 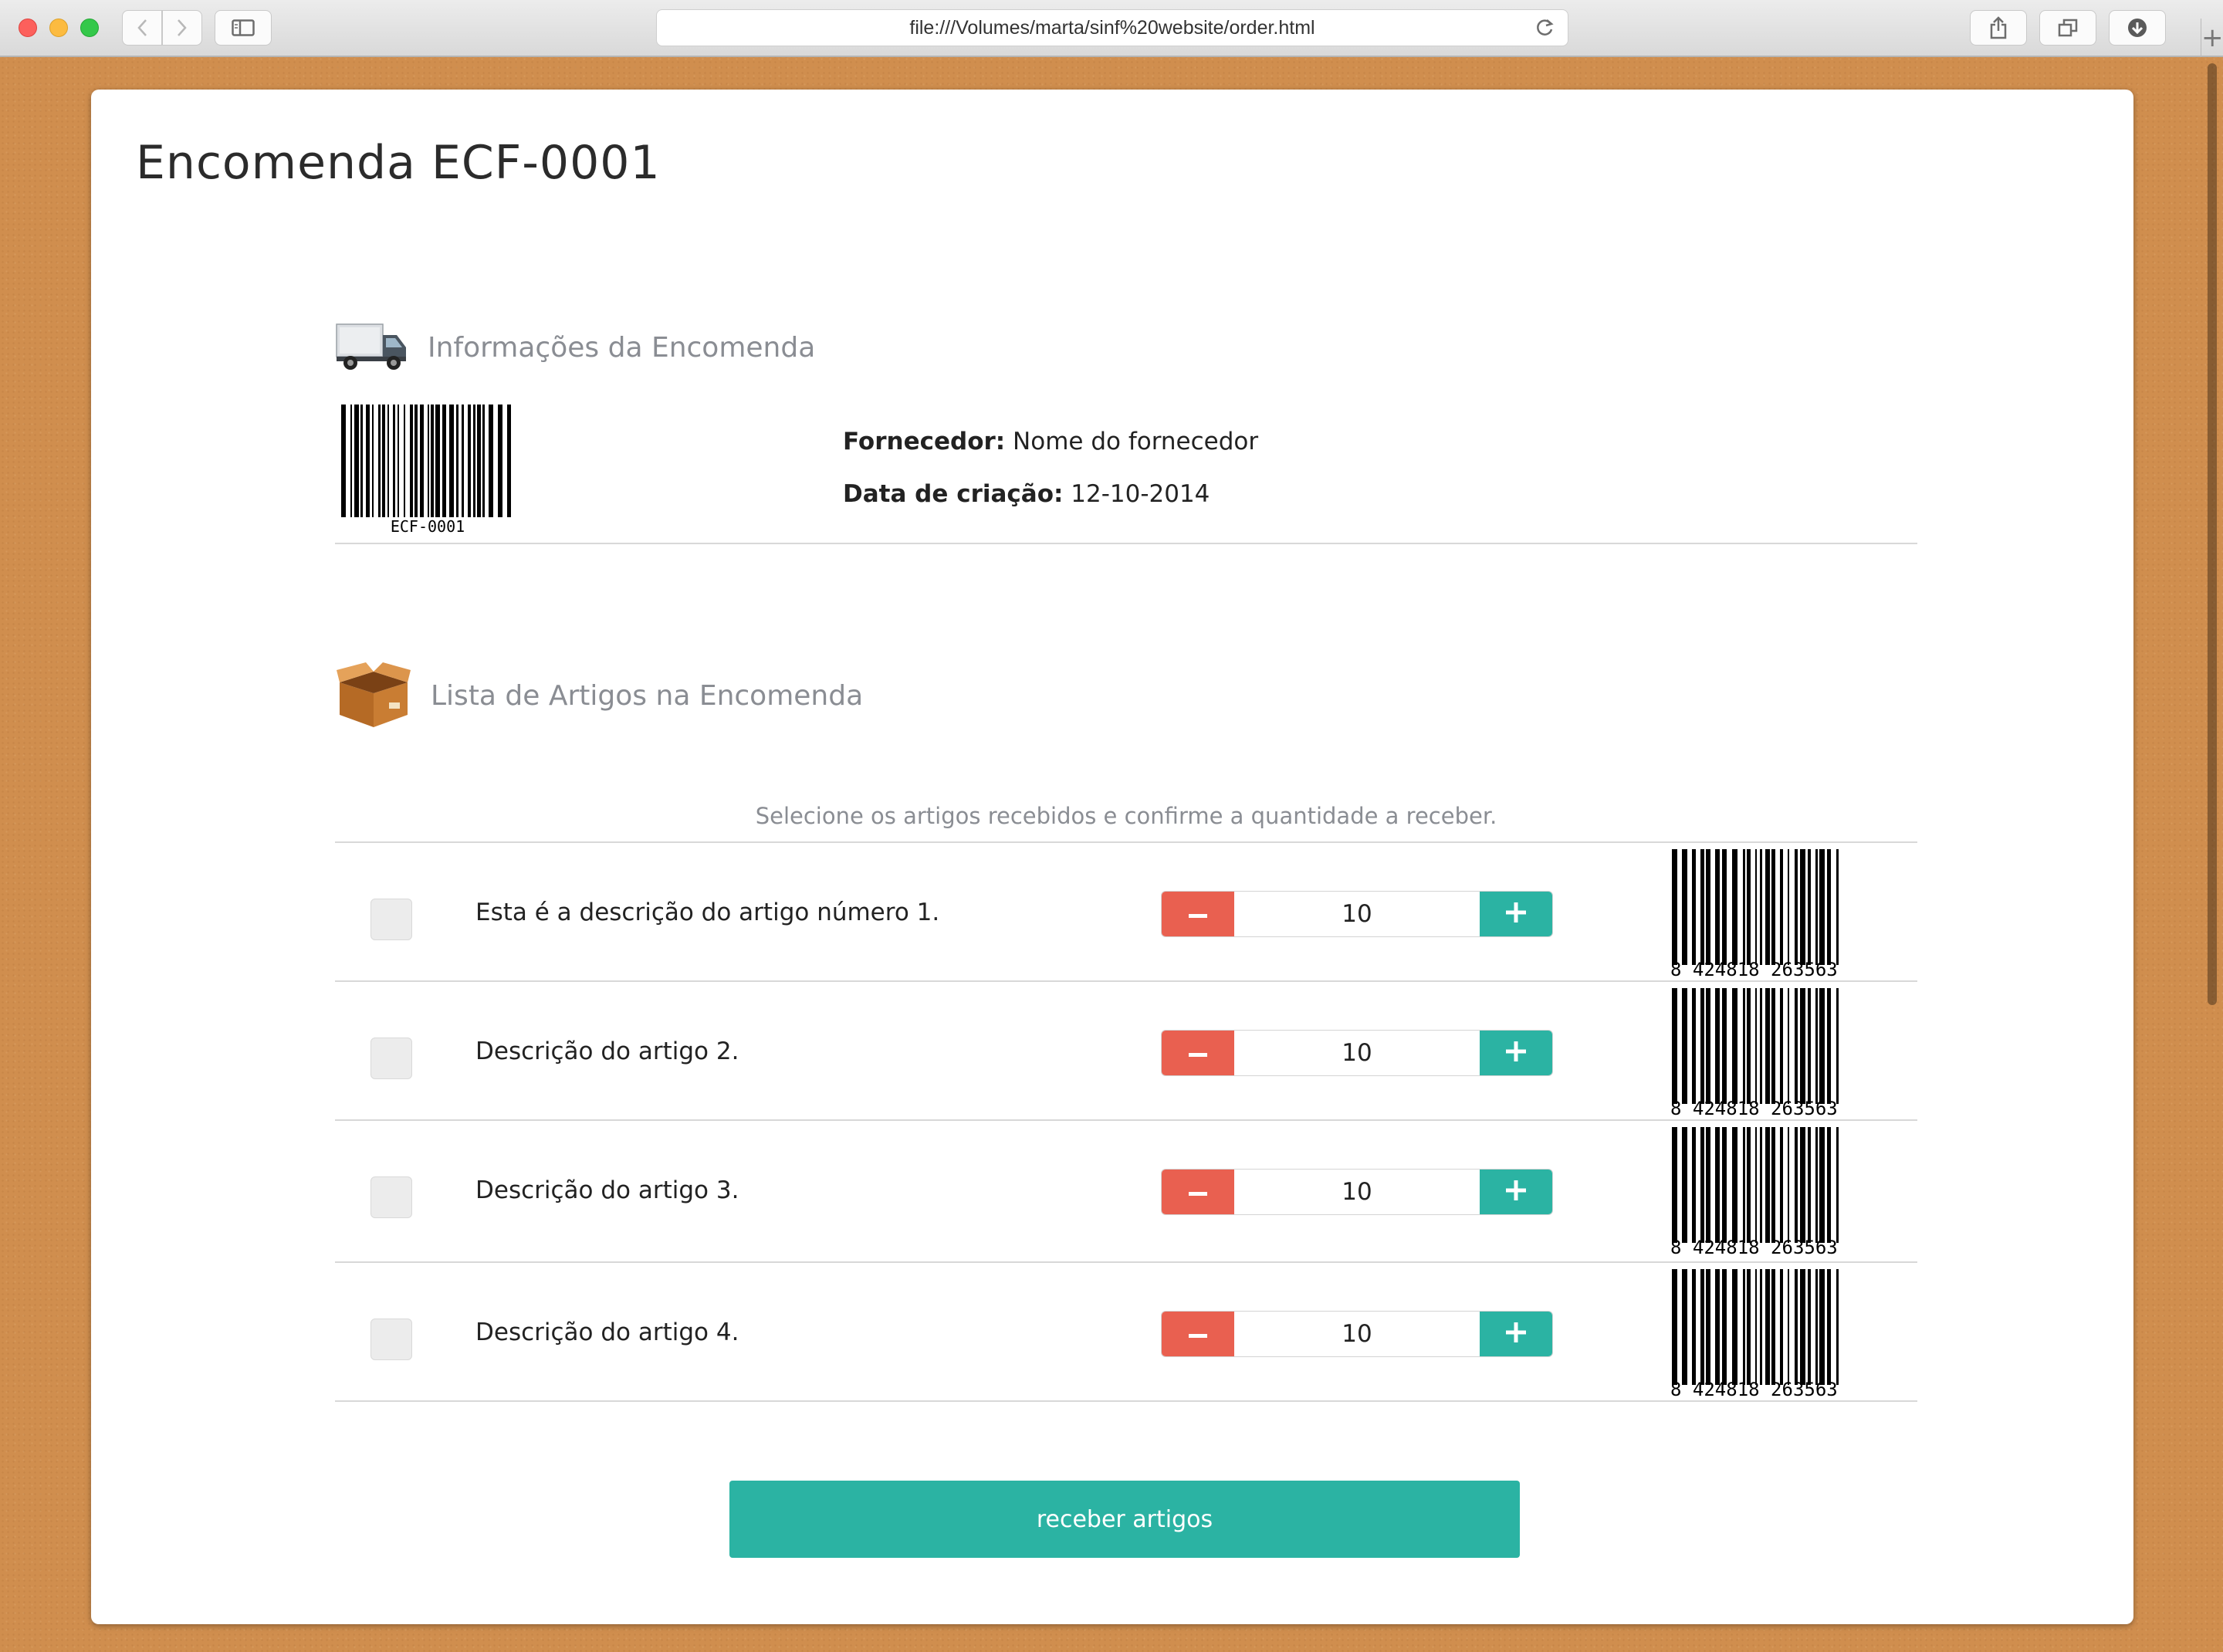 I want to click on items-heading: Lista de Artigos na Encomenda, so click(x=647, y=695).